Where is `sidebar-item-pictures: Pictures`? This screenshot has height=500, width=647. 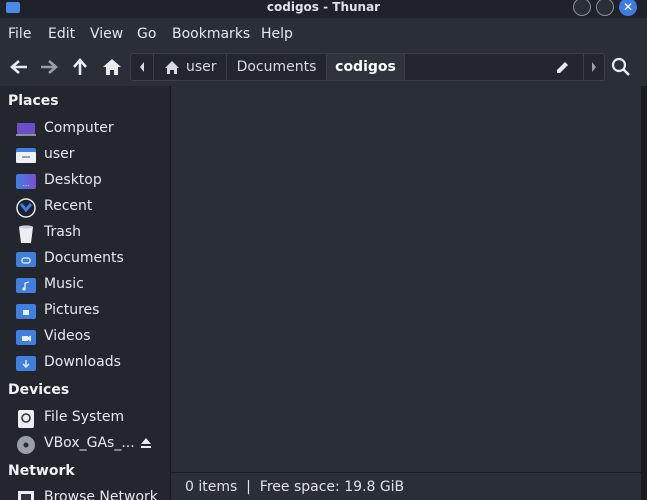
sidebar-item-pictures: Pictures is located at coordinates (91, 311).